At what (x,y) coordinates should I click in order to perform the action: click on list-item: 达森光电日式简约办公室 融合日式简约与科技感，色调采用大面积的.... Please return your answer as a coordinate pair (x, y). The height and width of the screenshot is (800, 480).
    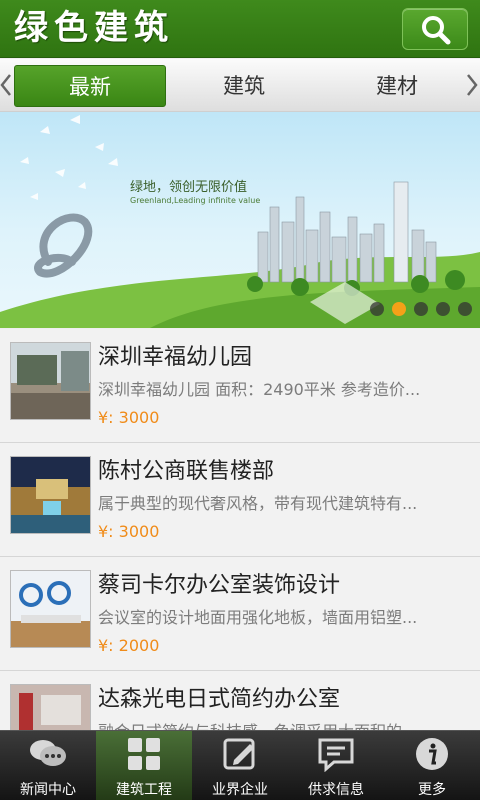
    Looking at the image, I should click on (240, 700).